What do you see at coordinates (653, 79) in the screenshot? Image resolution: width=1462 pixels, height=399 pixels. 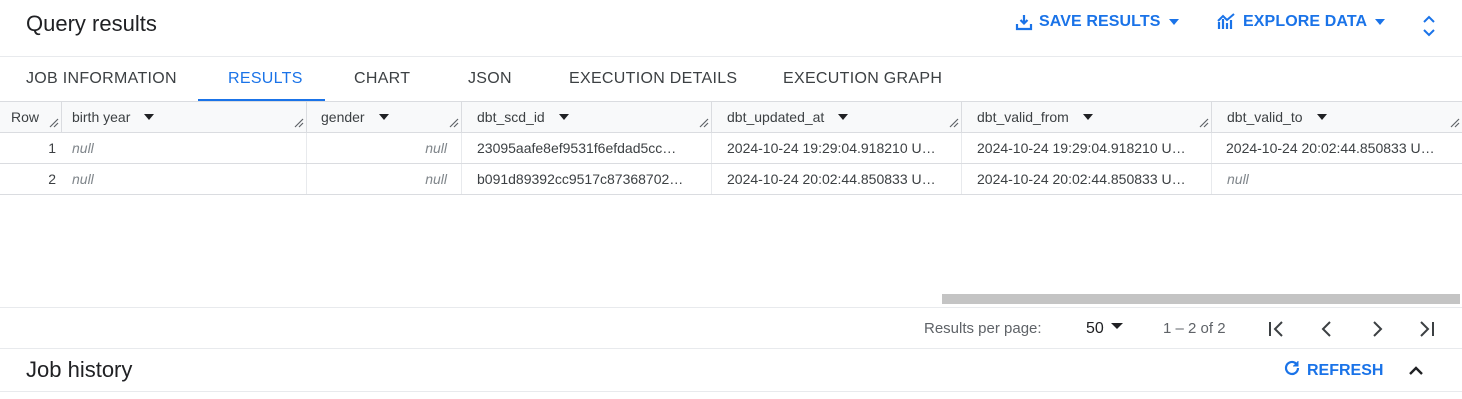 I see `tab-execution-details: EXECUTION DETAILS` at bounding box center [653, 79].